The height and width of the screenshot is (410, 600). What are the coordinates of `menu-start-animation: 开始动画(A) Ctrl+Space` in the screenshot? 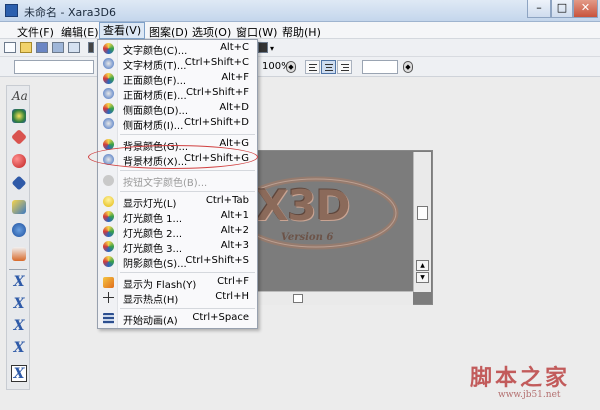 It's located at (177, 319).